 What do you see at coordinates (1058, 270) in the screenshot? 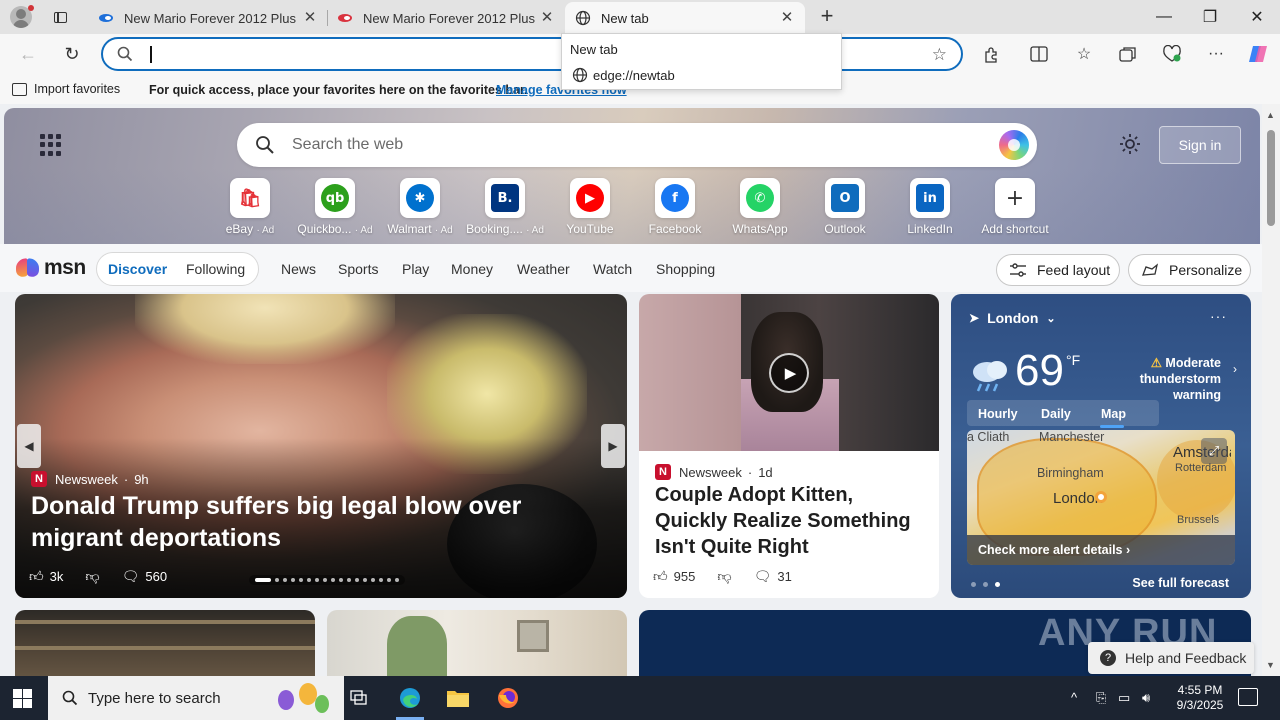
I see `feed-layout-button: Feed layout` at bounding box center [1058, 270].